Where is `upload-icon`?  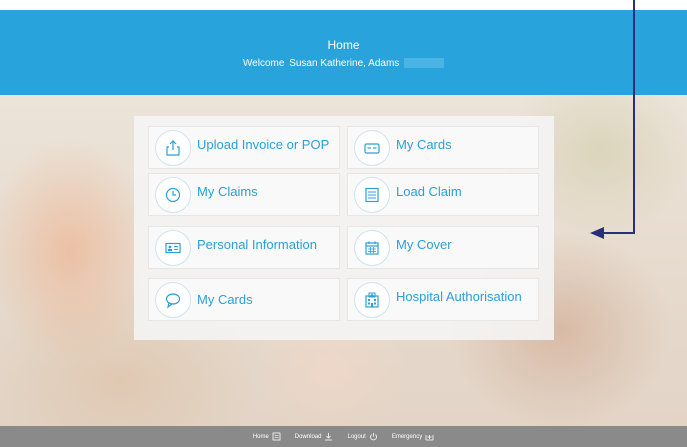
upload-icon is located at coordinates (173, 148).